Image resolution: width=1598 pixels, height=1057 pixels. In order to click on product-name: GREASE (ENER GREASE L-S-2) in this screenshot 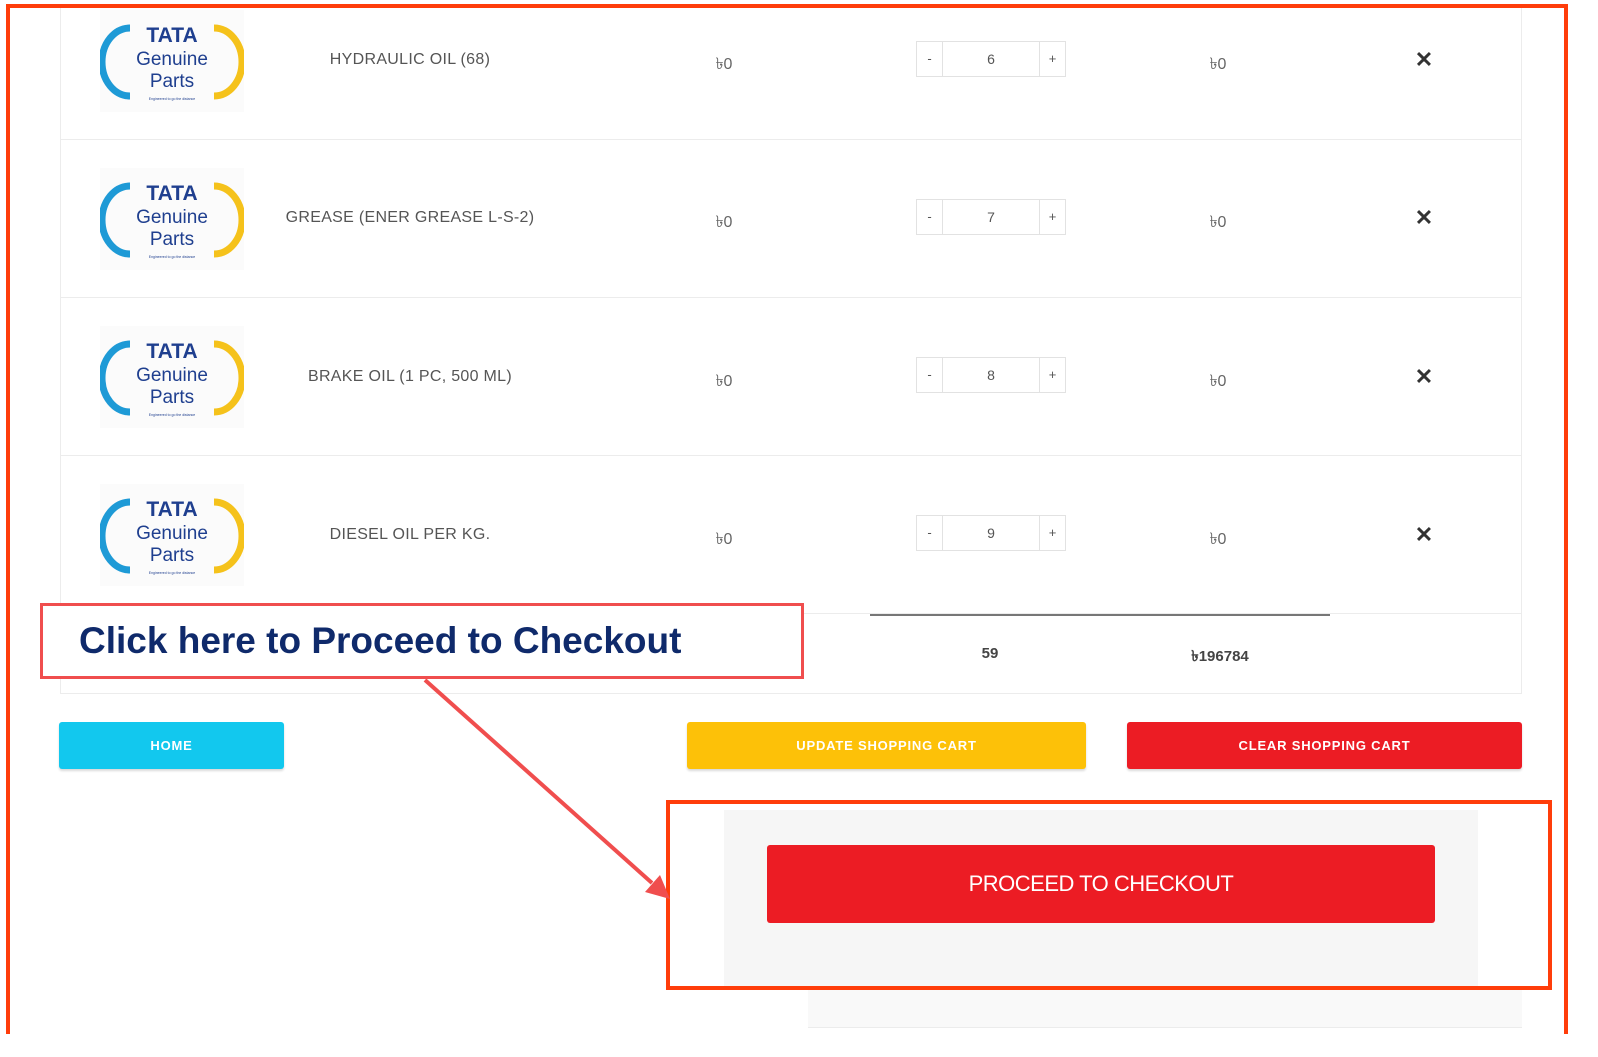, I will do `click(410, 217)`.